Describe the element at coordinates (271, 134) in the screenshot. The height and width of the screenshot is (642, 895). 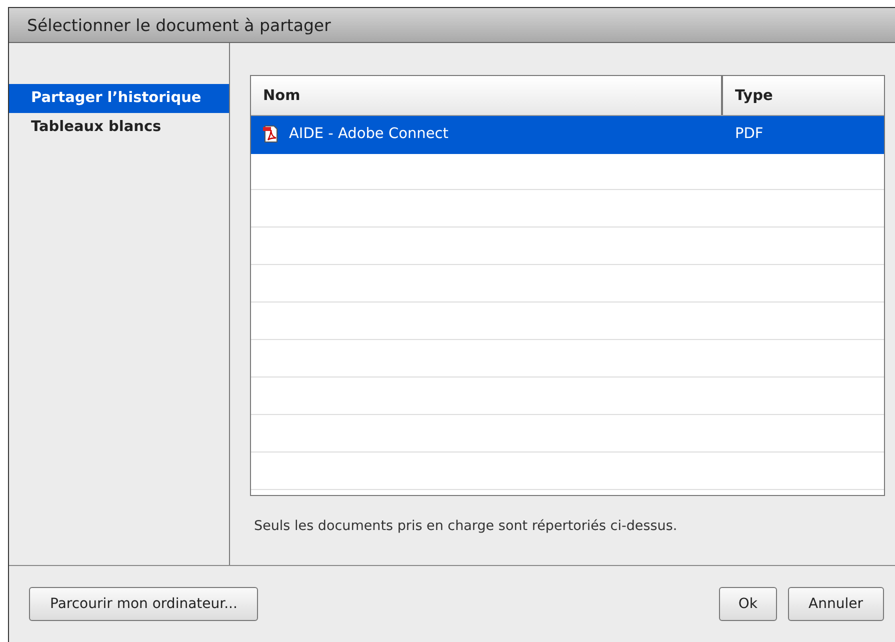
I see `pdf-file-icon` at that location.